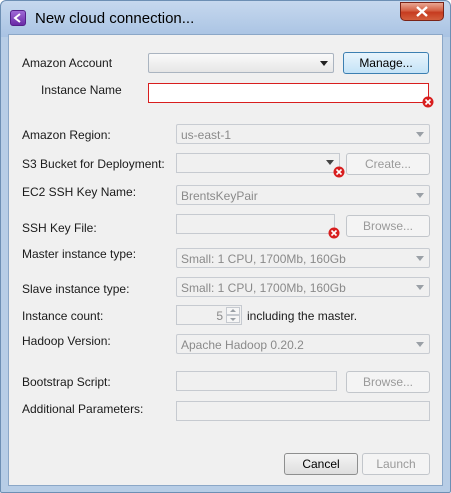 The image size is (451, 493). What do you see at coordinates (241, 63) in the screenshot?
I see `amazon-account-select` at bounding box center [241, 63].